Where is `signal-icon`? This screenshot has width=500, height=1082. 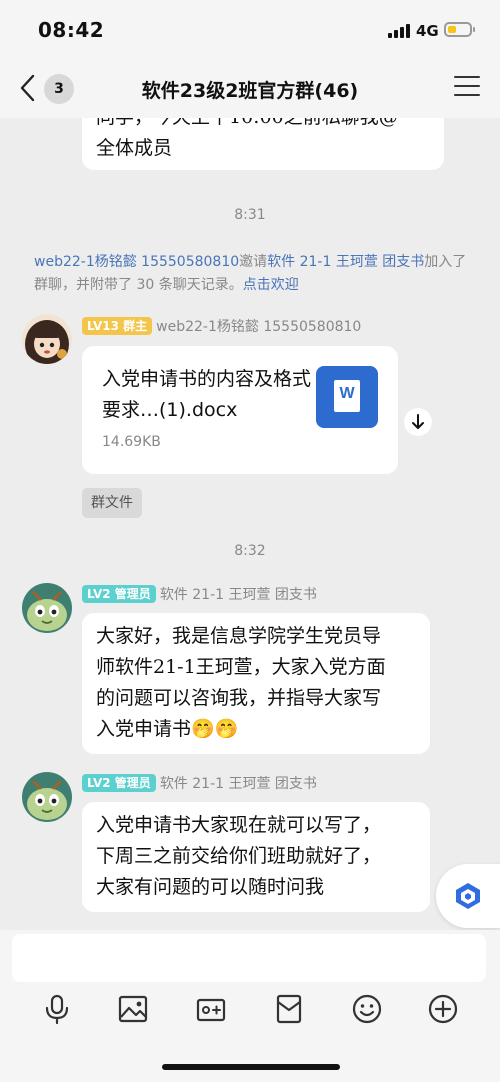
signal-icon is located at coordinates (399, 31).